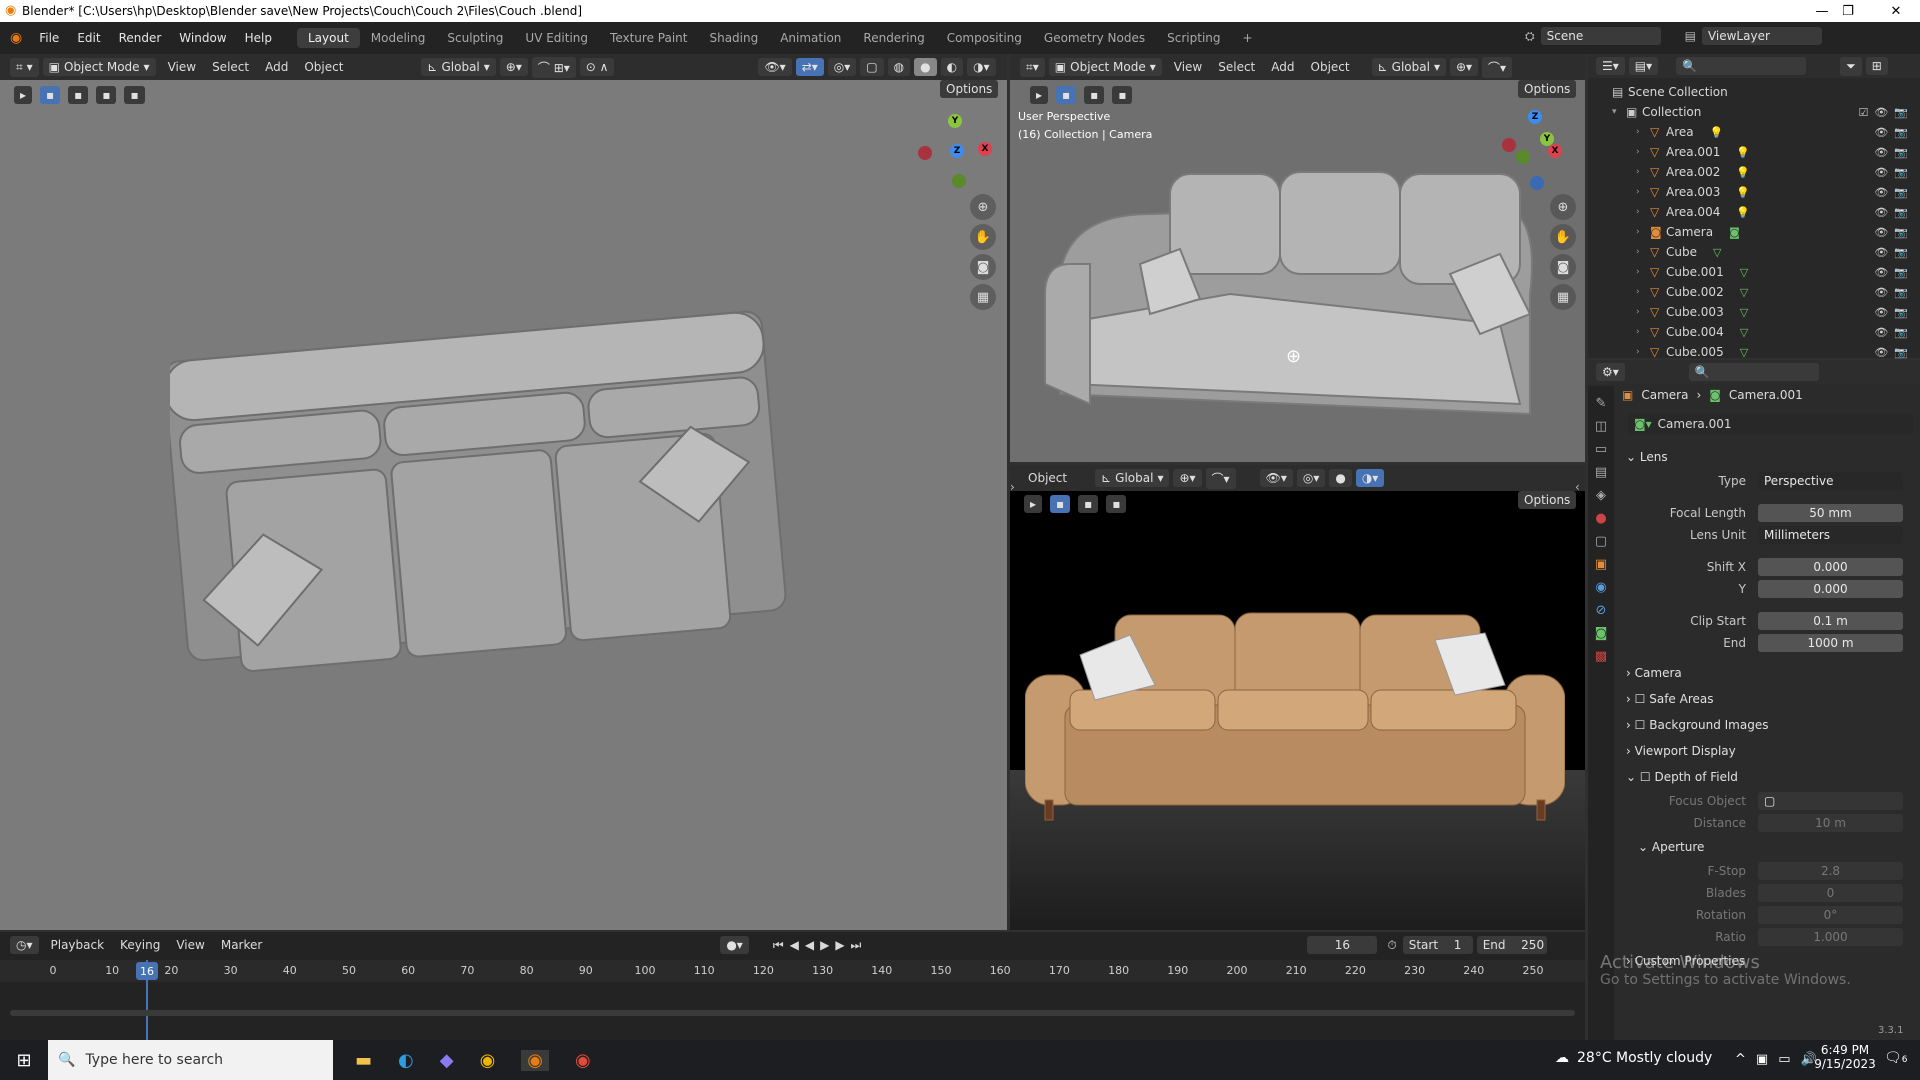 This screenshot has height=1080, width=1920. I want to click on transform-orientation-dropdown: ⊾ Global ▾, so click(458, 67).